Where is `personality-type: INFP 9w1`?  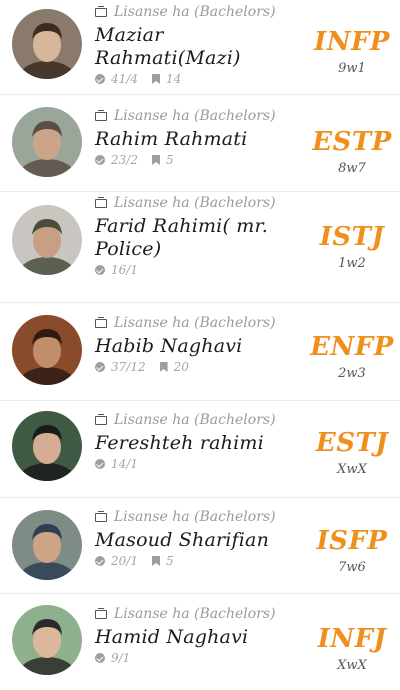 personality-type: INFP 9w1 is located at coordinates (352, 51).